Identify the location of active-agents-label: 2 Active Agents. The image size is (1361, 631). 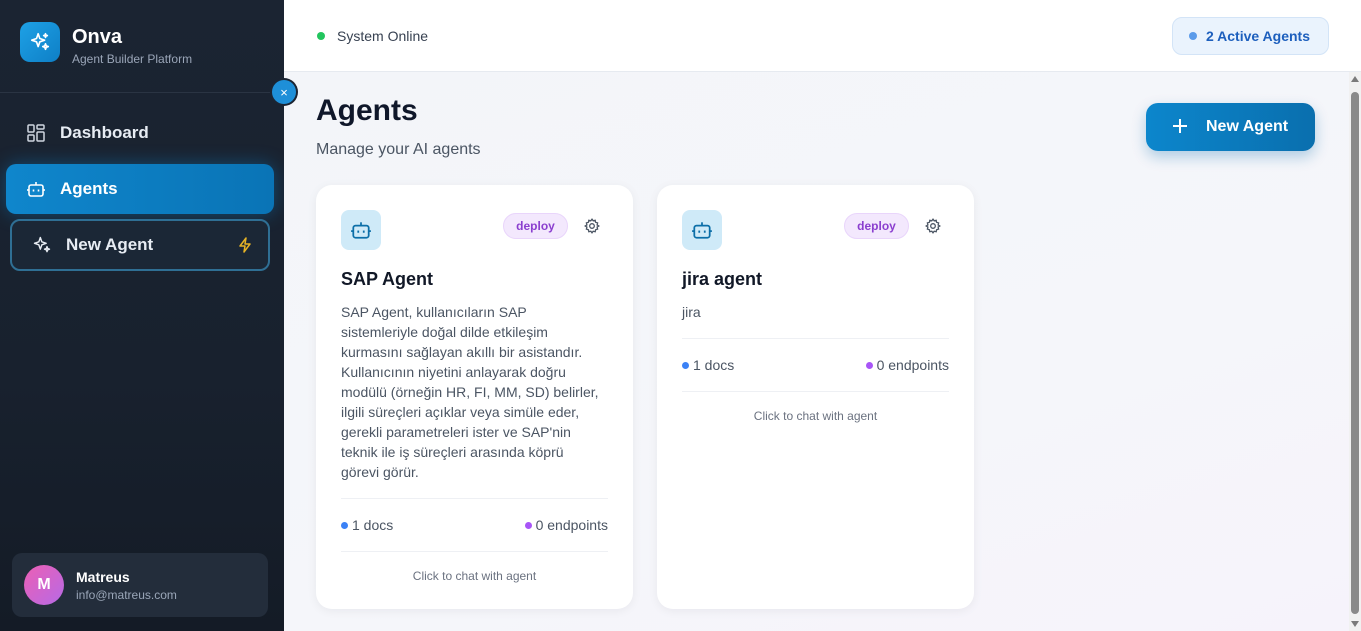
(1258, 36).